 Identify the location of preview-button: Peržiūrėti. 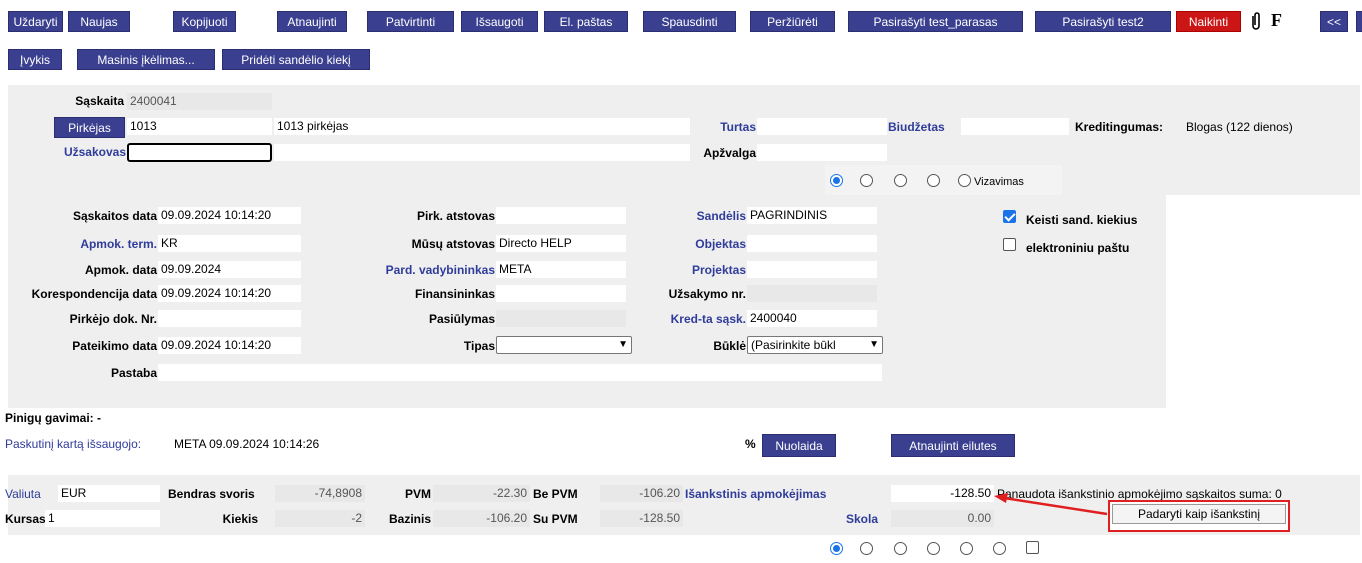
(792, 21).